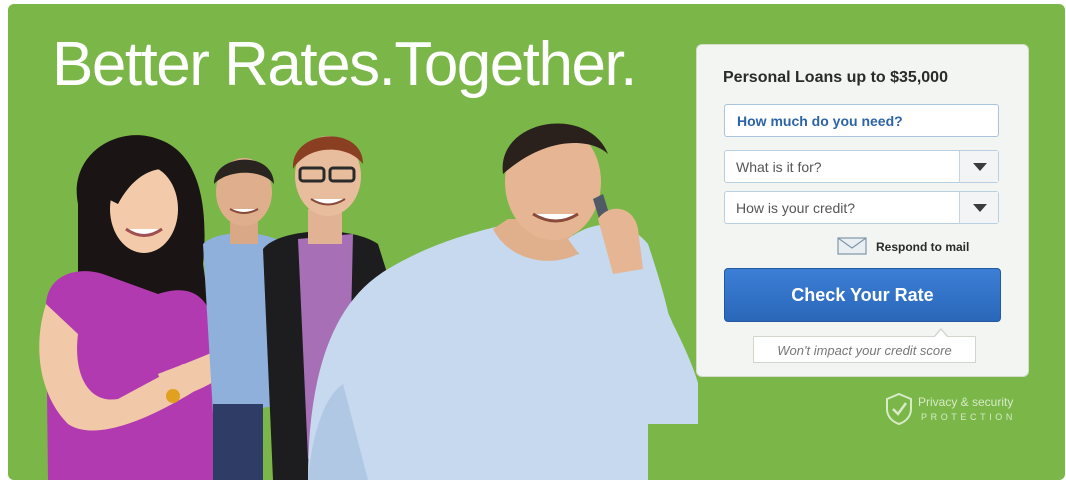  I want to click on credit-score-note: Won't impact your credit score, so click(864, 350).